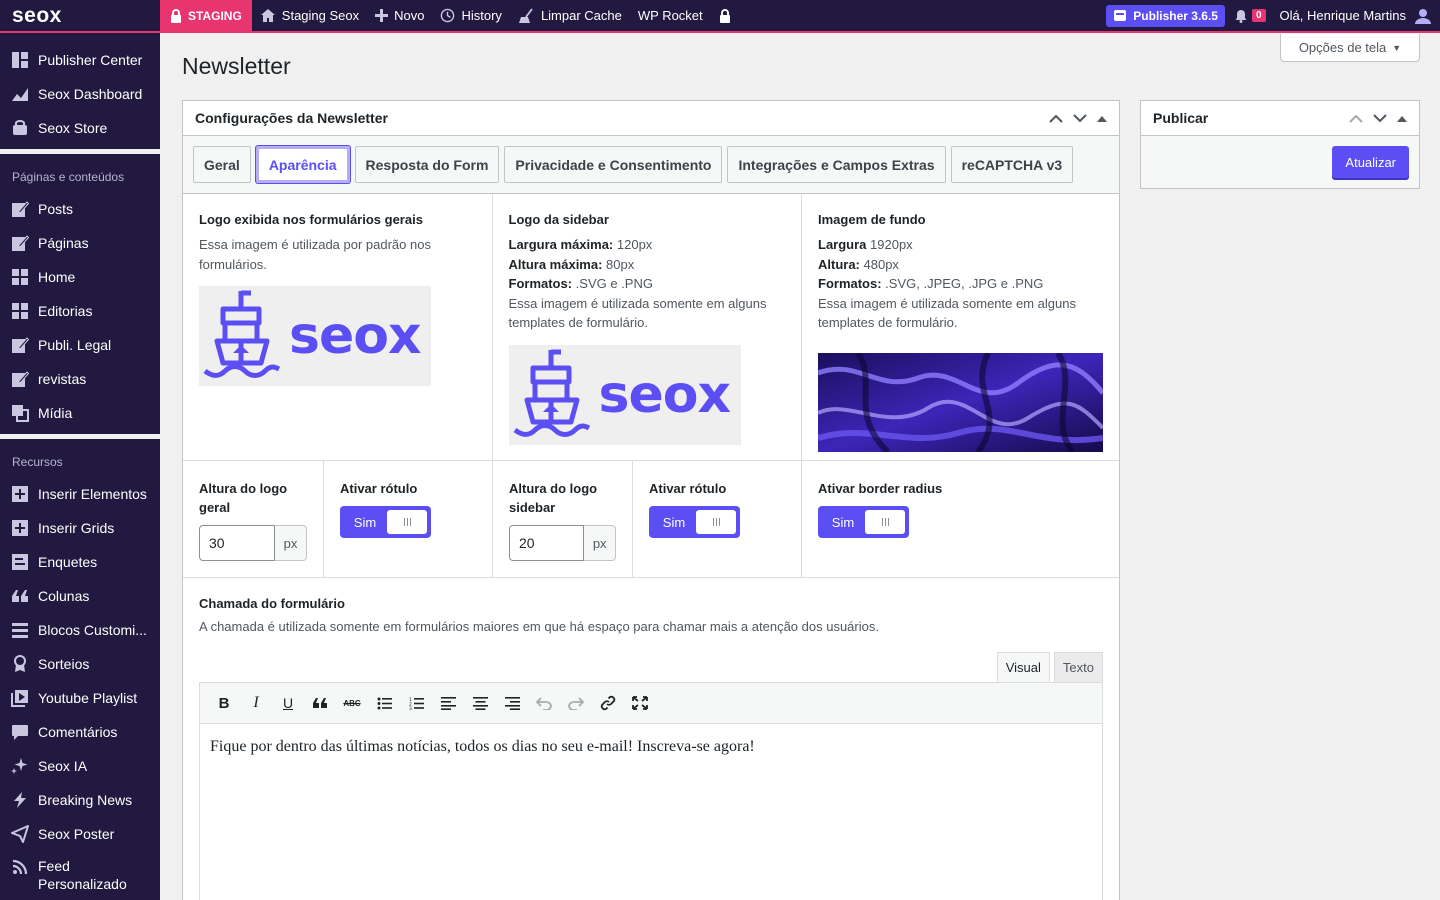  Describe the element at coordinates (842, 244) in the screenshot. I see `spec-label: Largura` at that location.